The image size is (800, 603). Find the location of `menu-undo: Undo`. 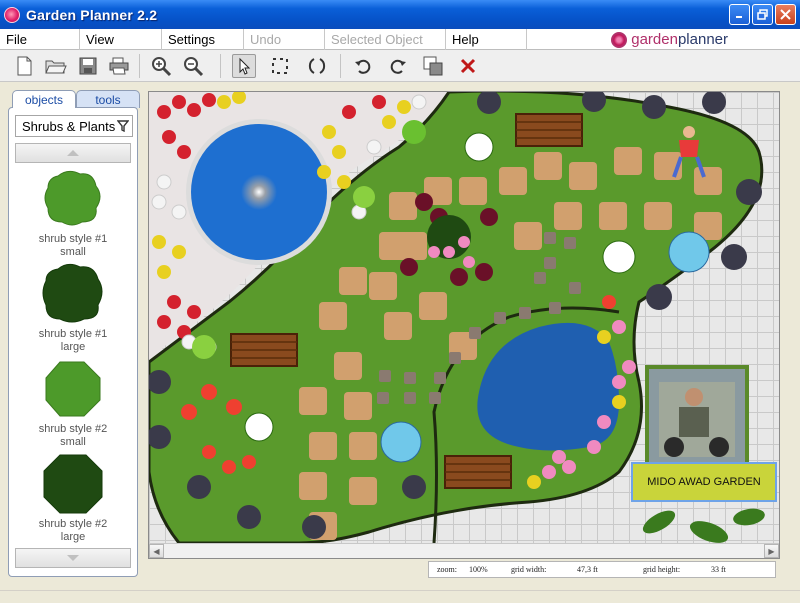

menu-undo: Undo is located at coordinates (284, 39).